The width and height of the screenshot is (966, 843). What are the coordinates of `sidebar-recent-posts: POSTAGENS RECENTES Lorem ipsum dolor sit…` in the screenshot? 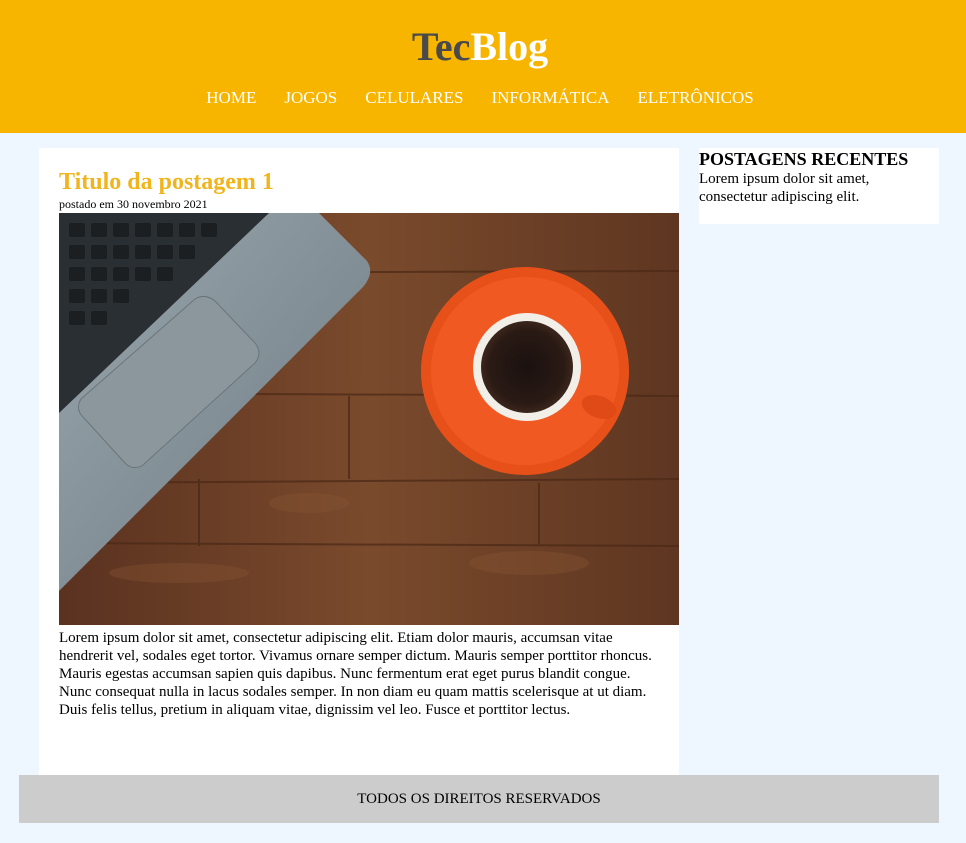 It's located at (819, 186).